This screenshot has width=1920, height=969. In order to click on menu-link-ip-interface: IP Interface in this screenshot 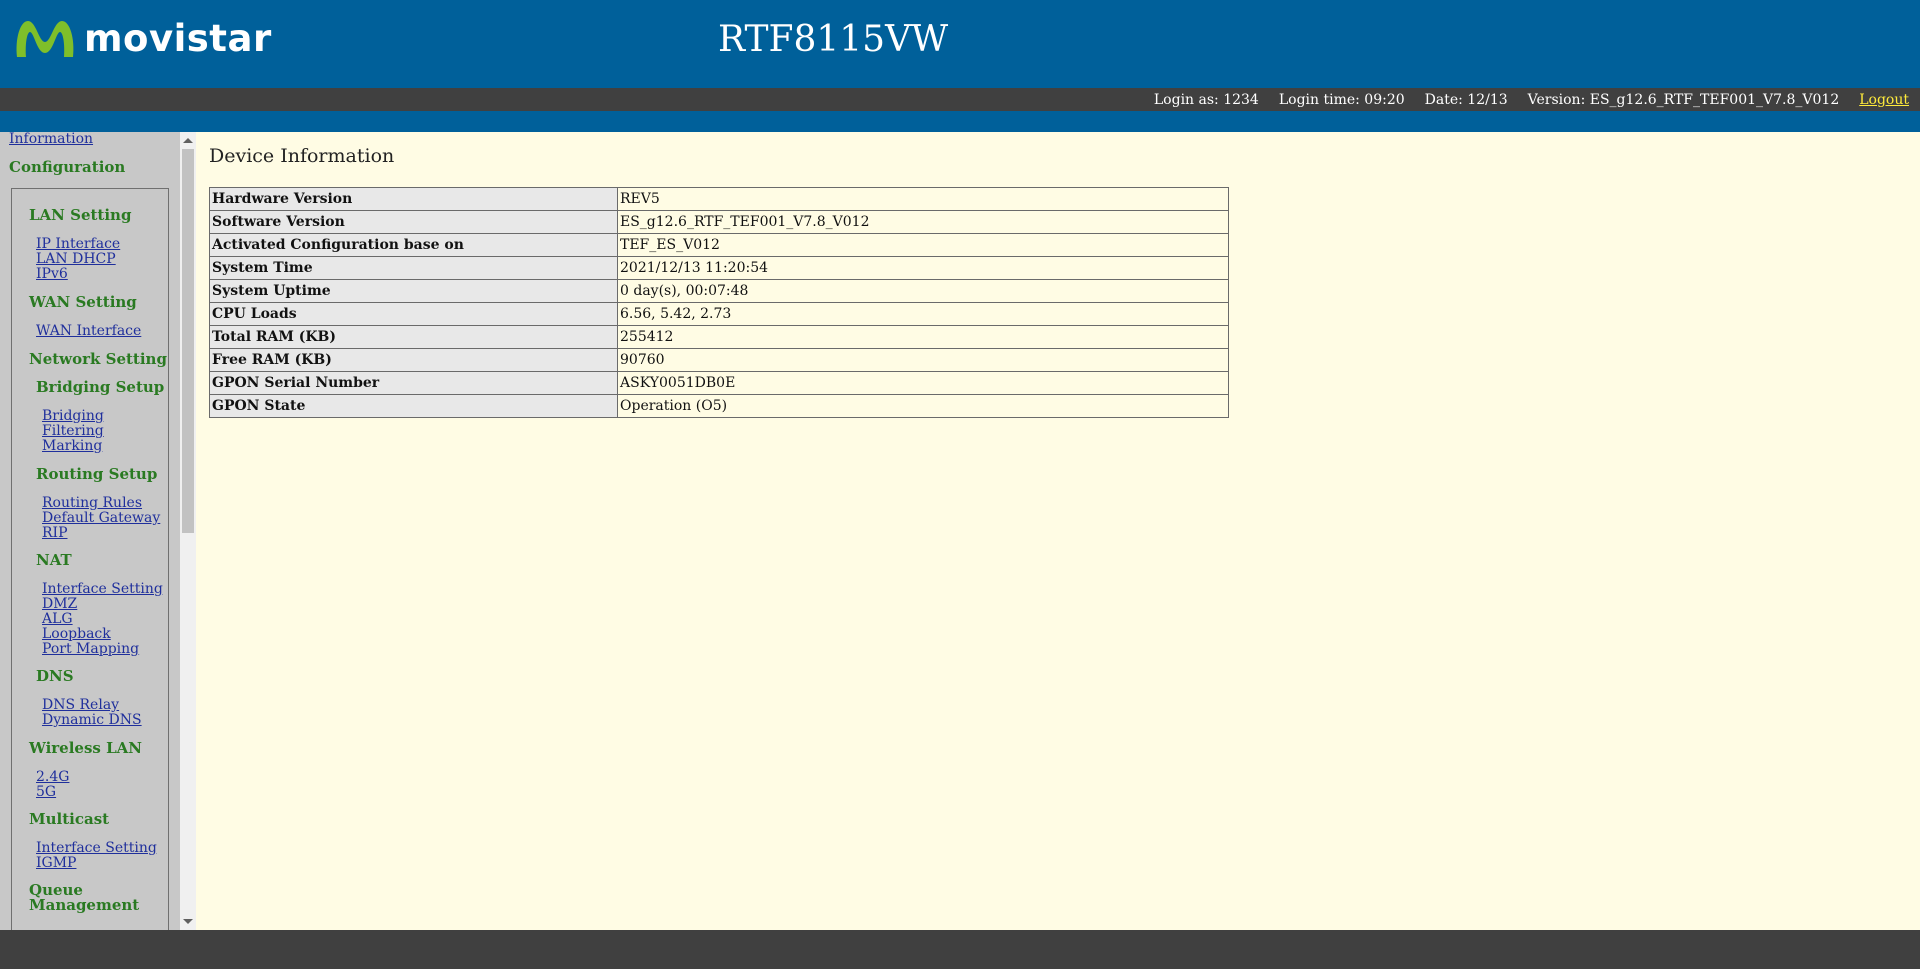, I will do `click(78, 244)`.